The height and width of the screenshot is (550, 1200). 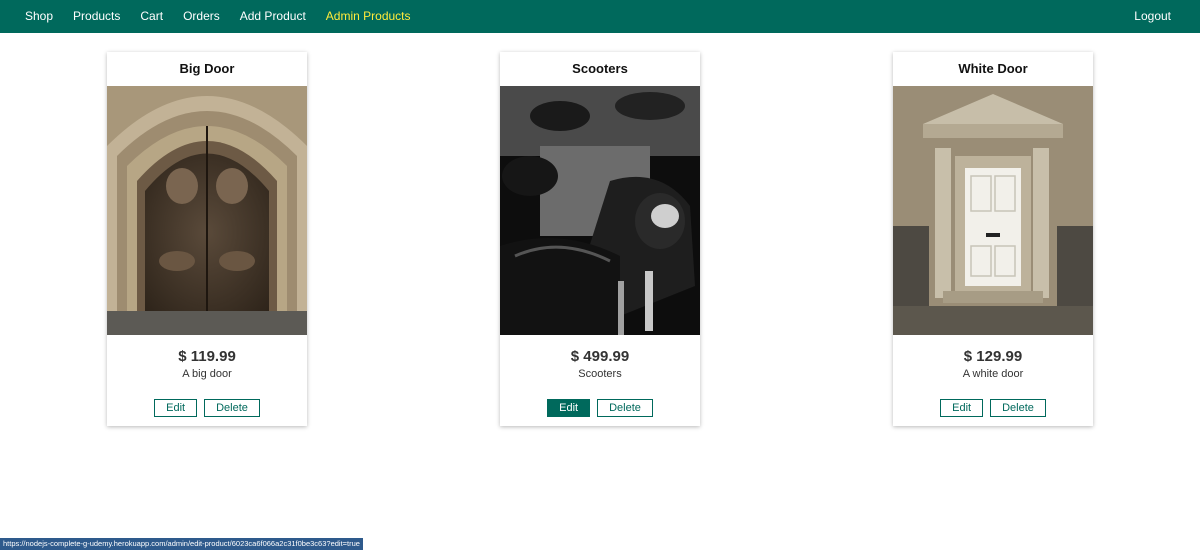 What do you see at coordinates (273, 16) in the screenshot?
I see `nav-add-product: Add Product` at bounding box center [273, 16].